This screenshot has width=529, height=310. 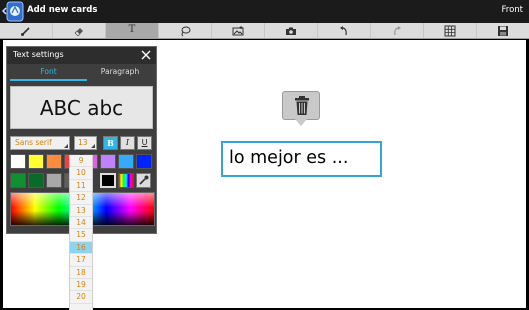 I want to click on panel-header: Text settings, so click(x=81, y=55).